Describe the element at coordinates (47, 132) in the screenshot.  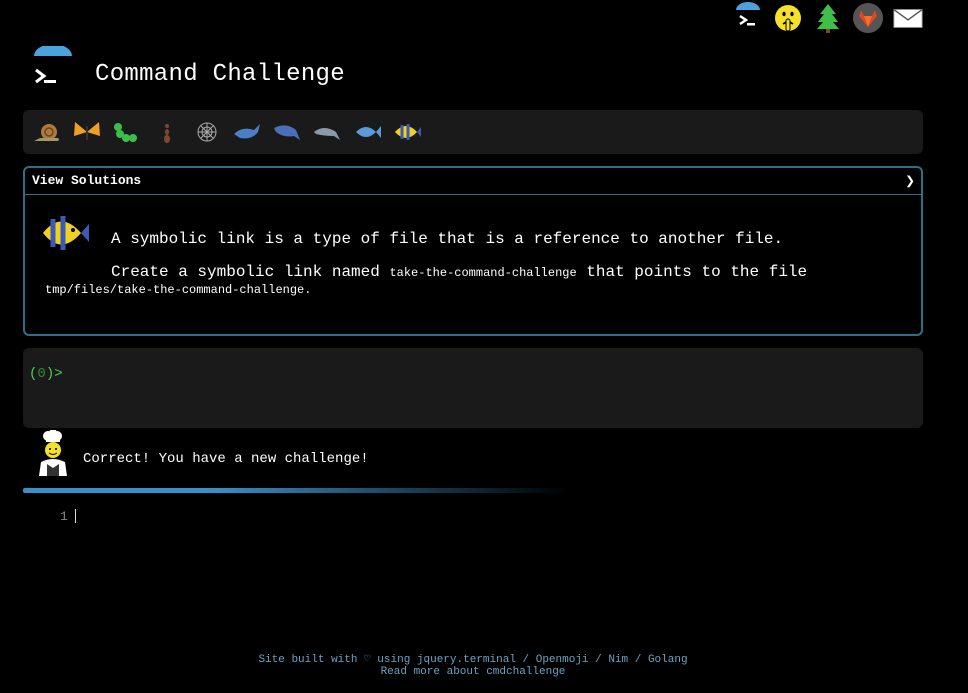
I see `snail-icon` at that location.